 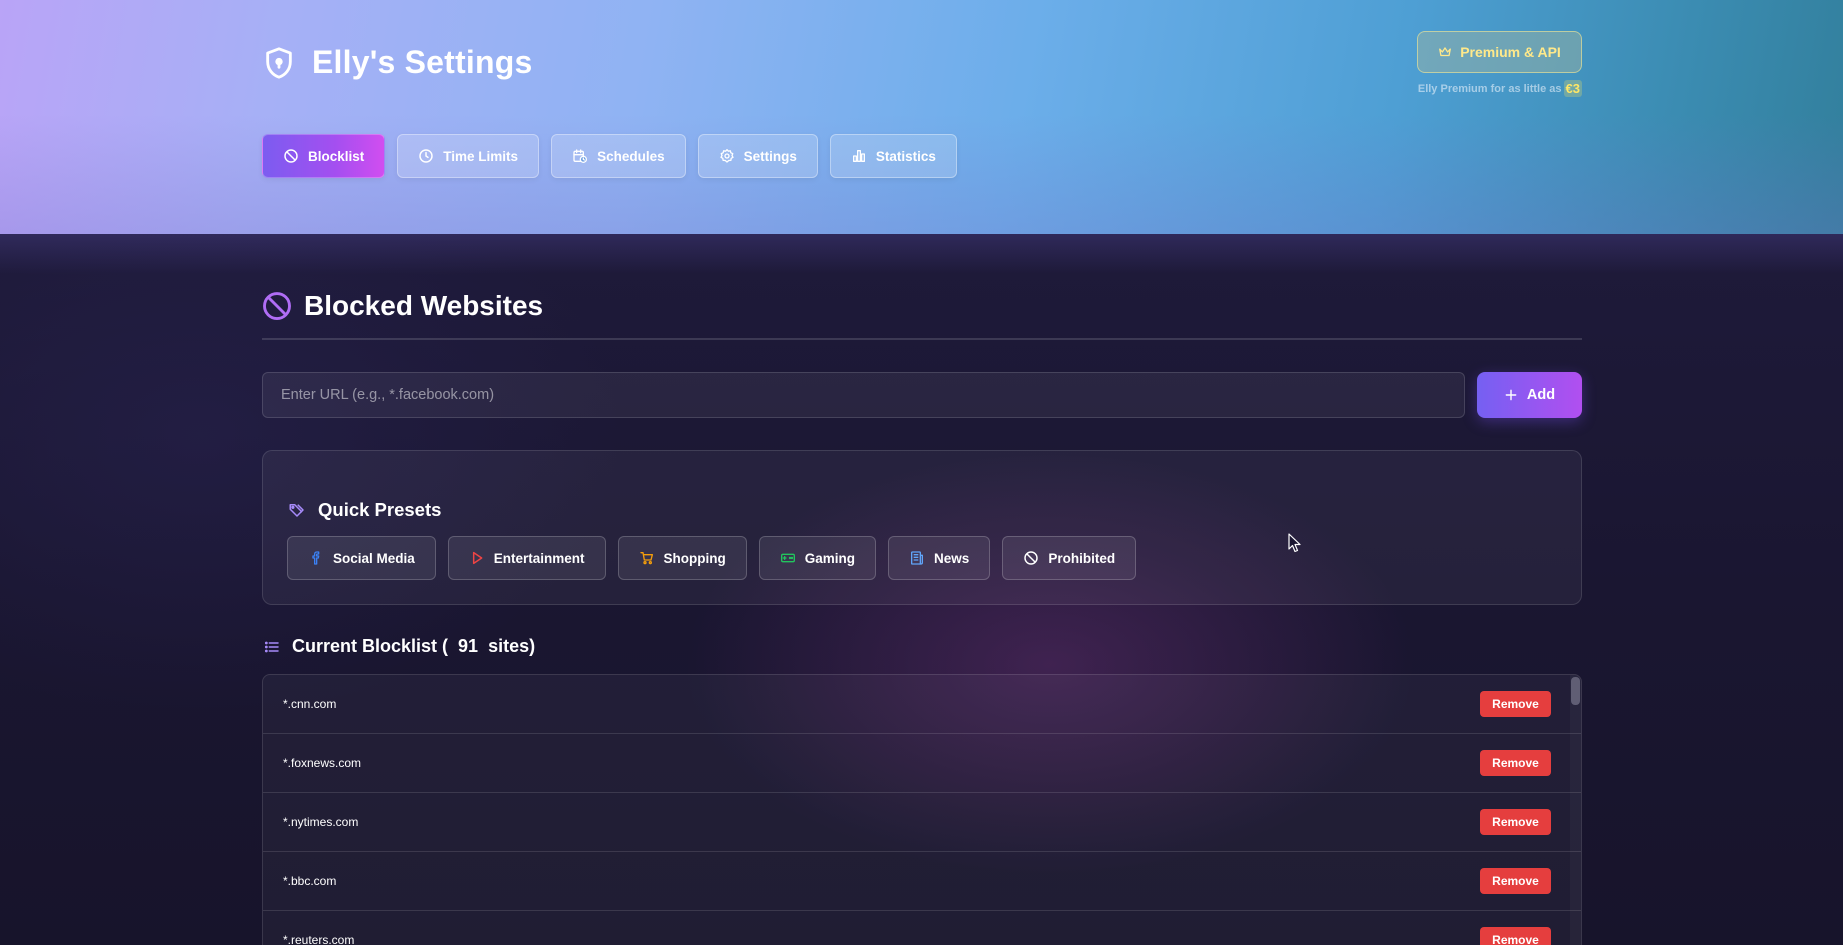 I want to click on calendar-clock-icon, so click(x=580, y=156).